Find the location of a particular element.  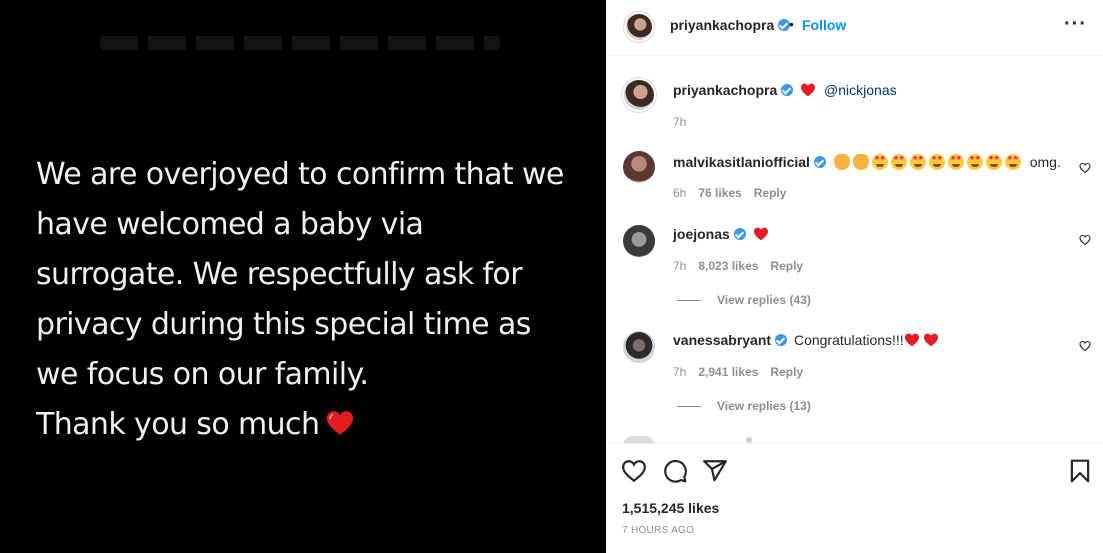

like-heart-icon is located at coordinates (634, 471).